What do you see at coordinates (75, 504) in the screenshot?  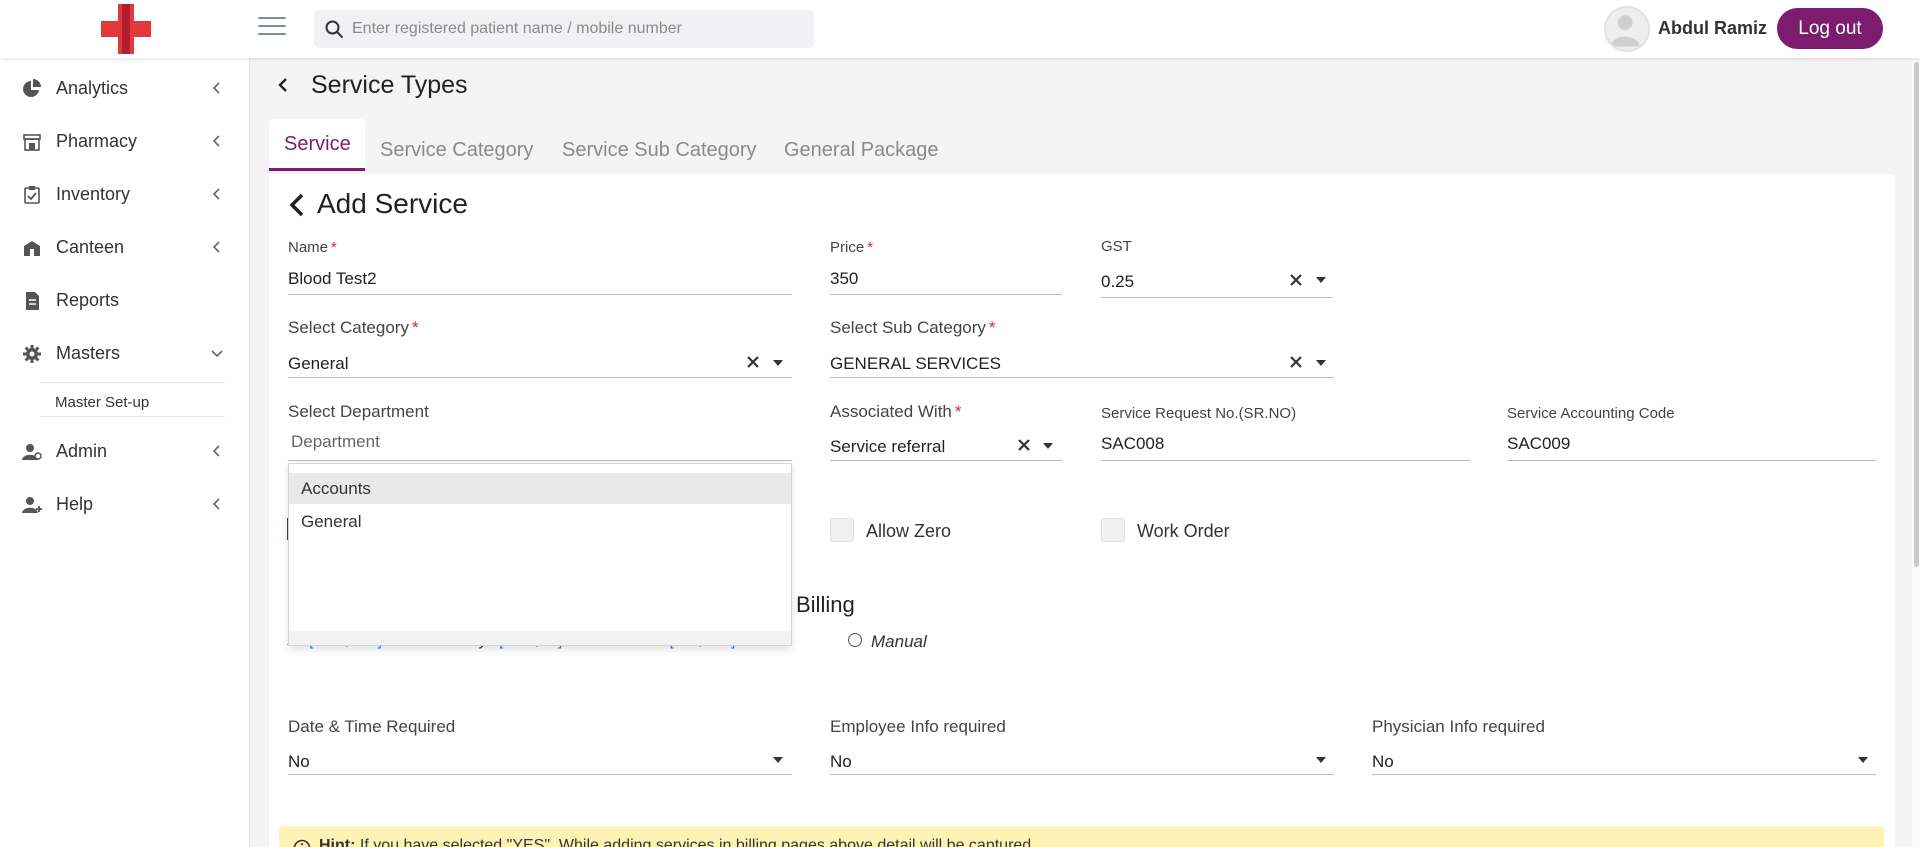 I see `sidebar-item-label: Help` at bounding box center [75, 504].